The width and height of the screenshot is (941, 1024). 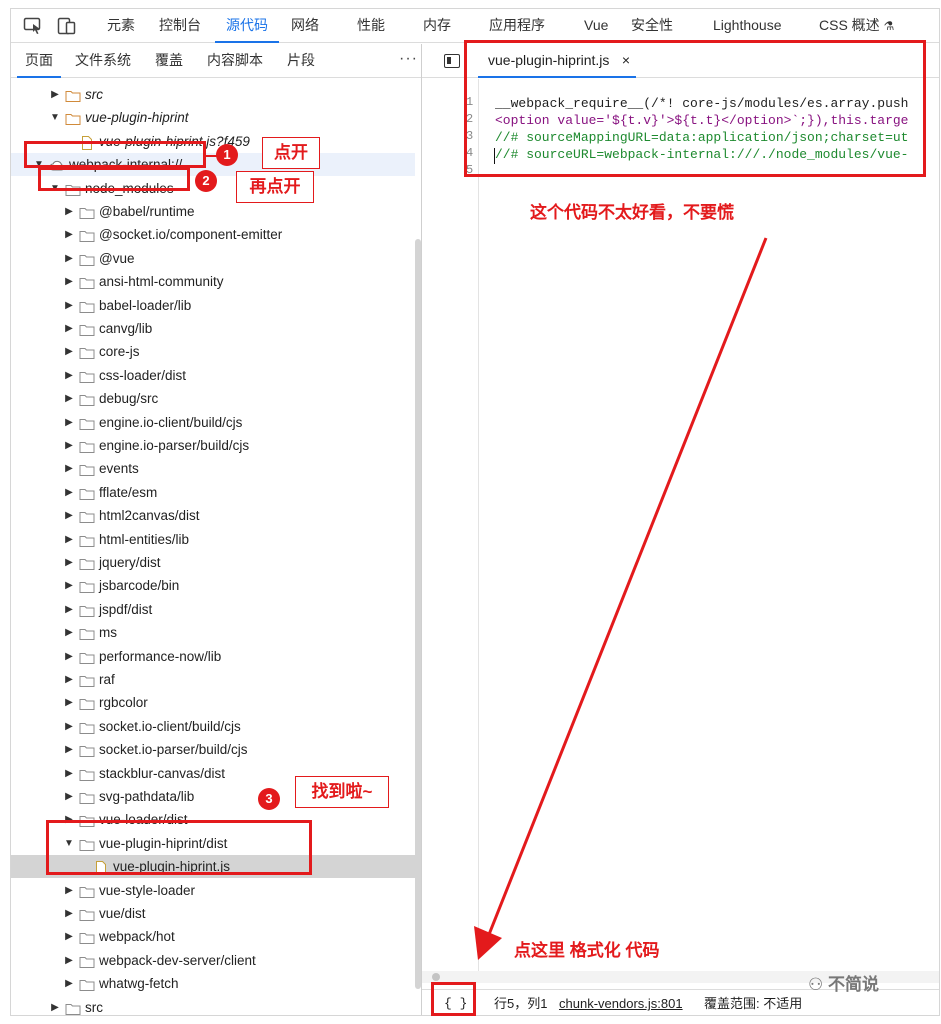 I want to click on tree-folder-item: ▶ @babel/runtime, so click(x=213, y=211).